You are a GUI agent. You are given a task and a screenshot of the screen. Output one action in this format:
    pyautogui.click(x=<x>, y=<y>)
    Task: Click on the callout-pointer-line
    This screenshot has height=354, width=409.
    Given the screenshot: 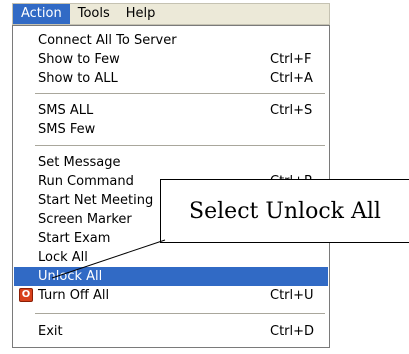 What is the action you would take?
    pyautogui.click(x=108, y=259)
    